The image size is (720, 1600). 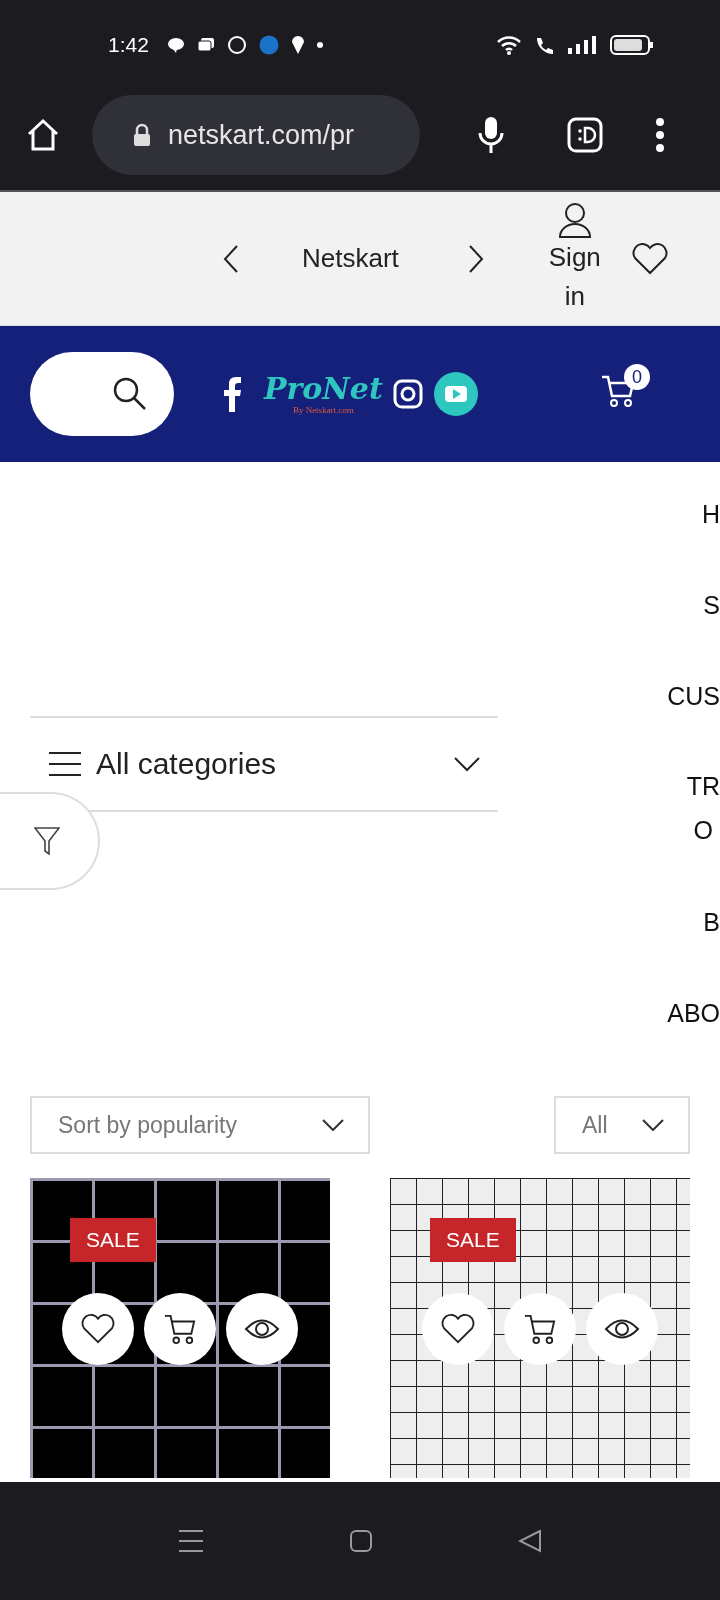 I want to click on sign-in-link: Sign in, so click(x=574, y=276).